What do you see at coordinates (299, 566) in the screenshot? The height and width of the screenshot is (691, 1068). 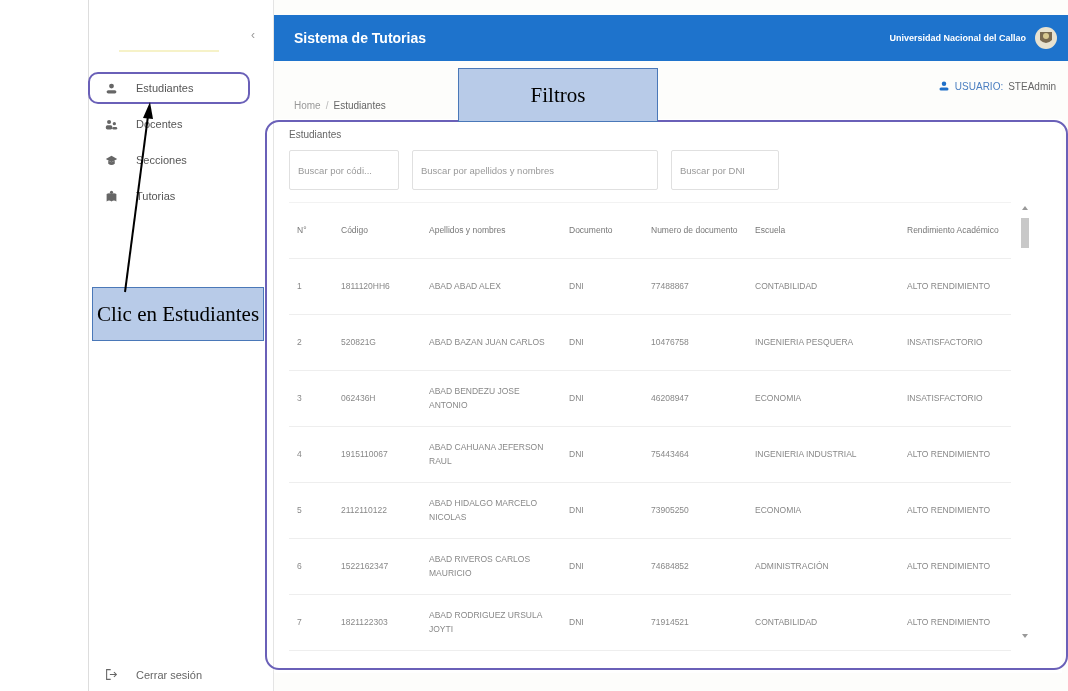 I see `table-cell-text: 6` at bounding box center [299, 566].